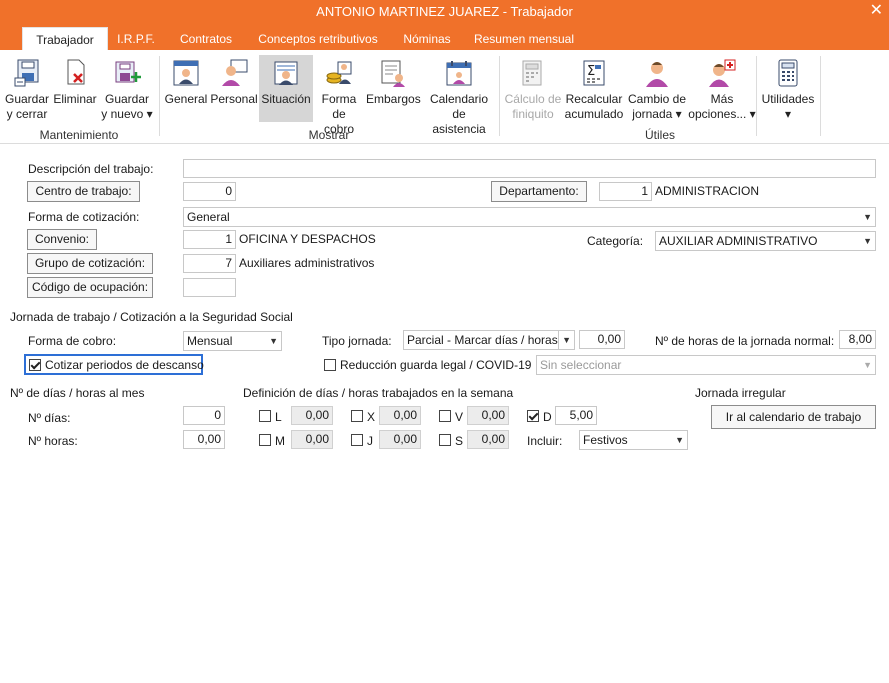 The width and height of the screenshot is (889, 683). I want to click on tab-nominas: Nóminas, so click(427, 41).